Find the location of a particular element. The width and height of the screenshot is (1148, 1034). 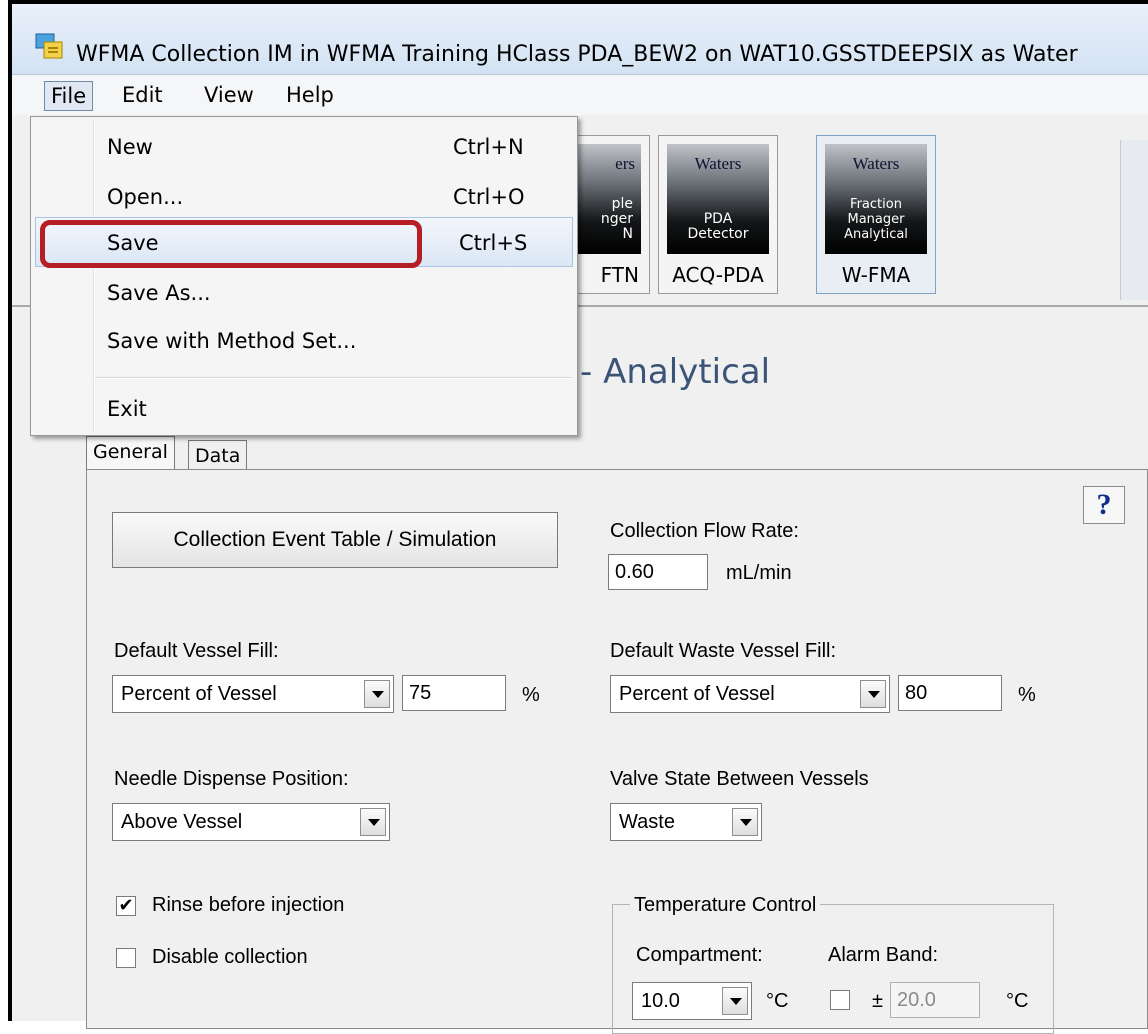

waste-fill-mode-value: Percent of Vessel is located at coordinates (697, 694).